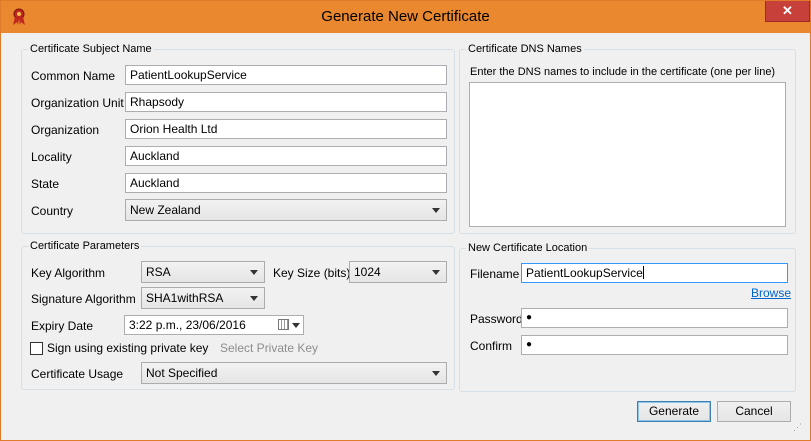 The width and height of the screenshot is (811, 441). I want to click on locality-label: Locality, so click(51, 157).